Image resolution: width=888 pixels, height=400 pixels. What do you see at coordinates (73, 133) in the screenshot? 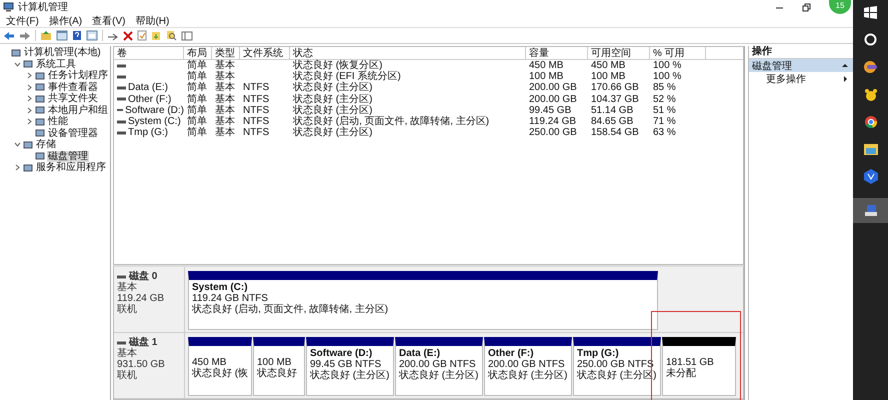
I see `tree-item: 设备管理器` at bounding box center [73, 133].